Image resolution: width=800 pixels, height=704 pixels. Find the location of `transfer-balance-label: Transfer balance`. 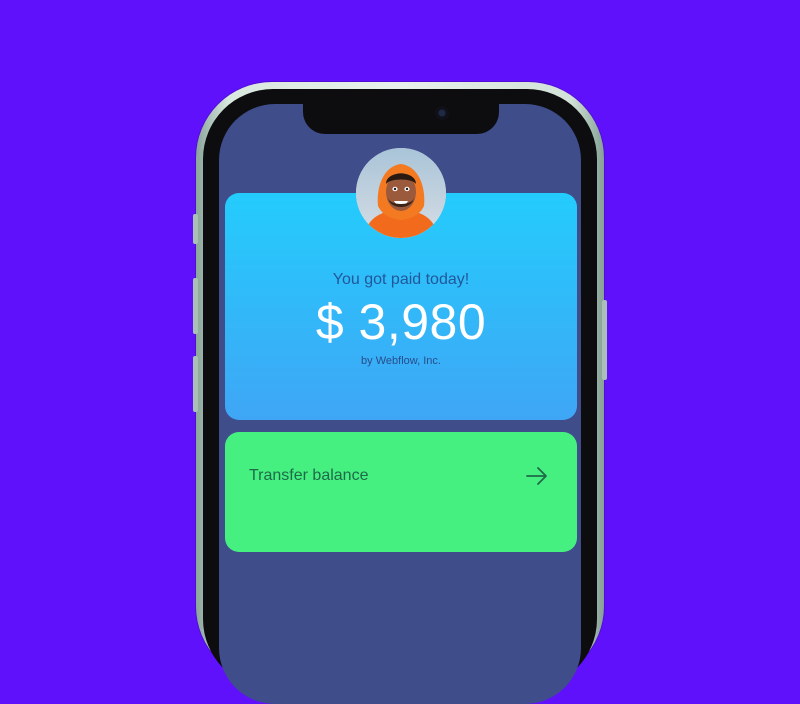

transfer-balance-label: Transfer balance is located at coordinates (309, 475).